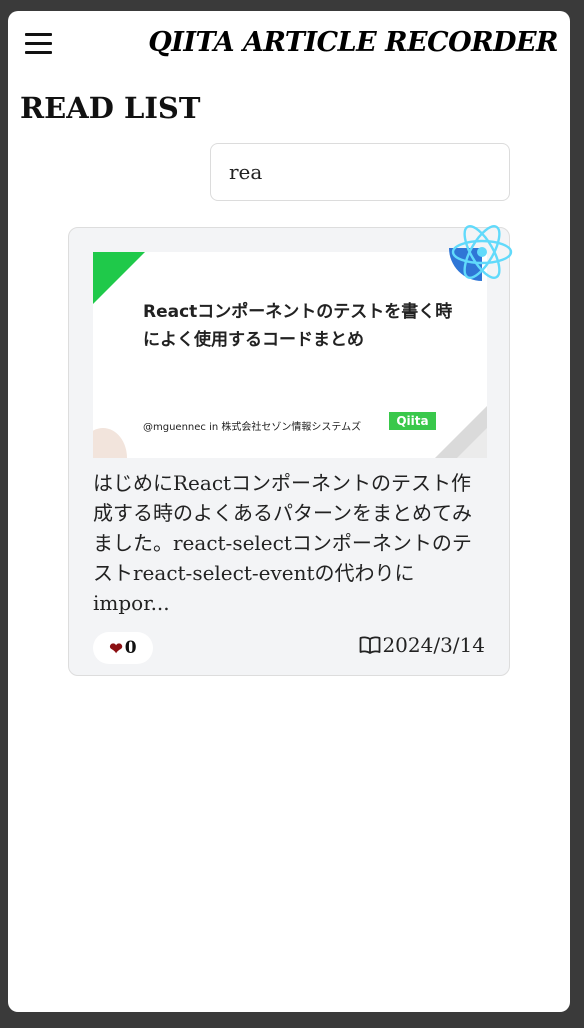 The height and width of the screenshot is (1028, 584). What do you see at coordinates (472, 443) in the screenshot?
I see `thumbnail-light-corner` at bounding box center [472, 443].